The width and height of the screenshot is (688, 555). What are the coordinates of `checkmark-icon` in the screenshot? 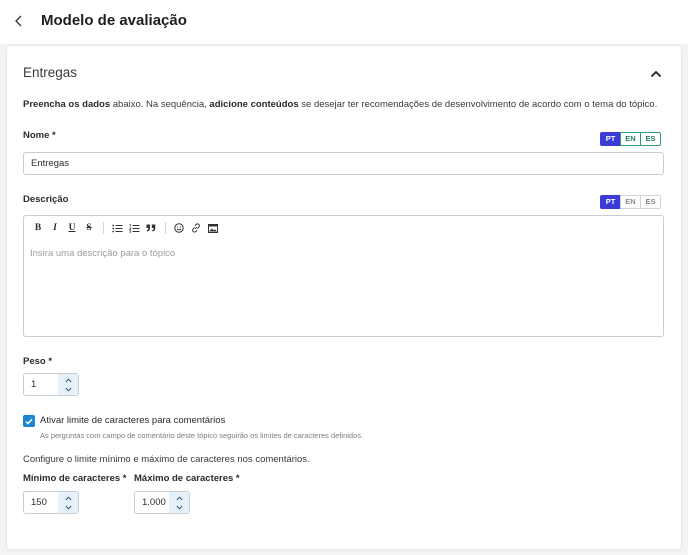 It's located at (29, 421).